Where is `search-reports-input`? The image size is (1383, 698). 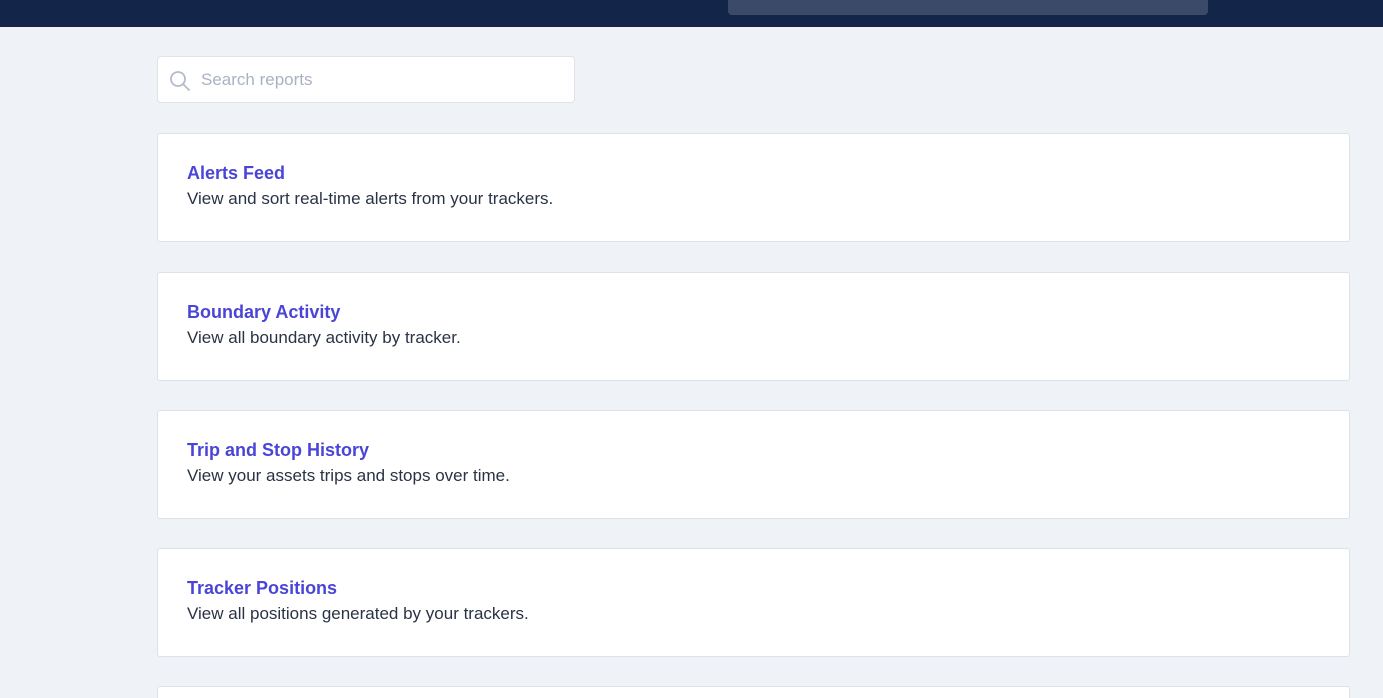
search-reports-input is located at coordinates (381, 79).